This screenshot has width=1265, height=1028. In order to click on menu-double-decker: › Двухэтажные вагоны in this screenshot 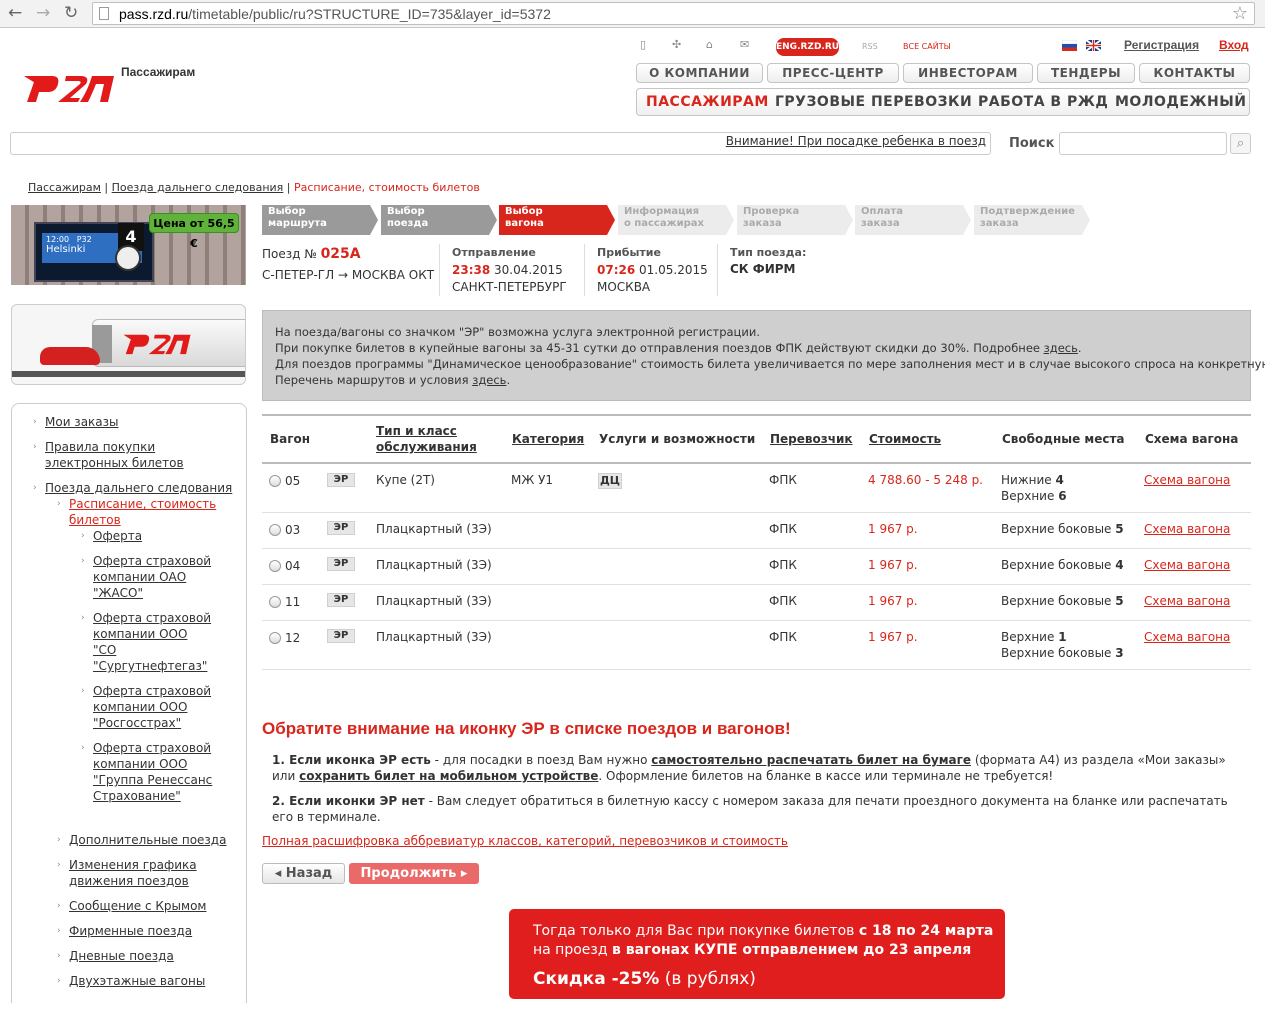, I will do `click(148, 981)`.